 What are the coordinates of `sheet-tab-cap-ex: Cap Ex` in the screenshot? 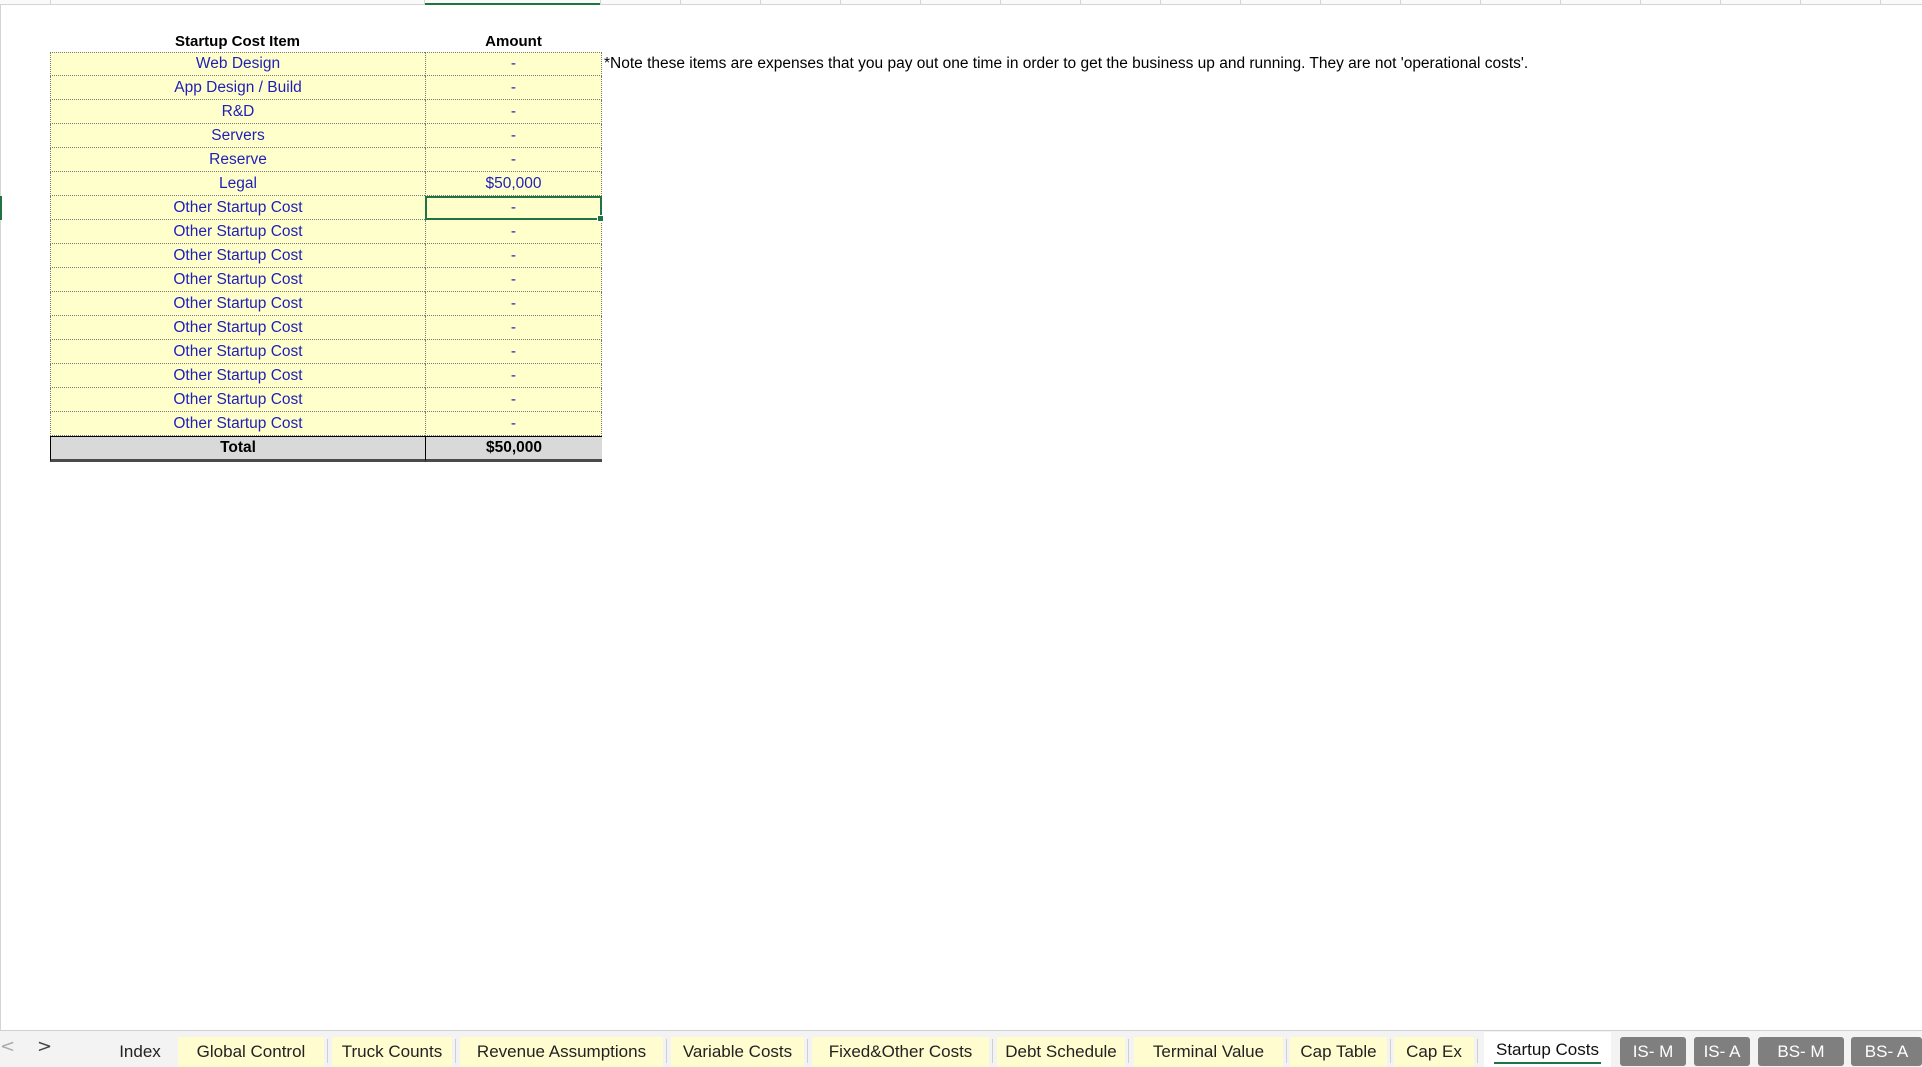 It's located at (1434, 1052).